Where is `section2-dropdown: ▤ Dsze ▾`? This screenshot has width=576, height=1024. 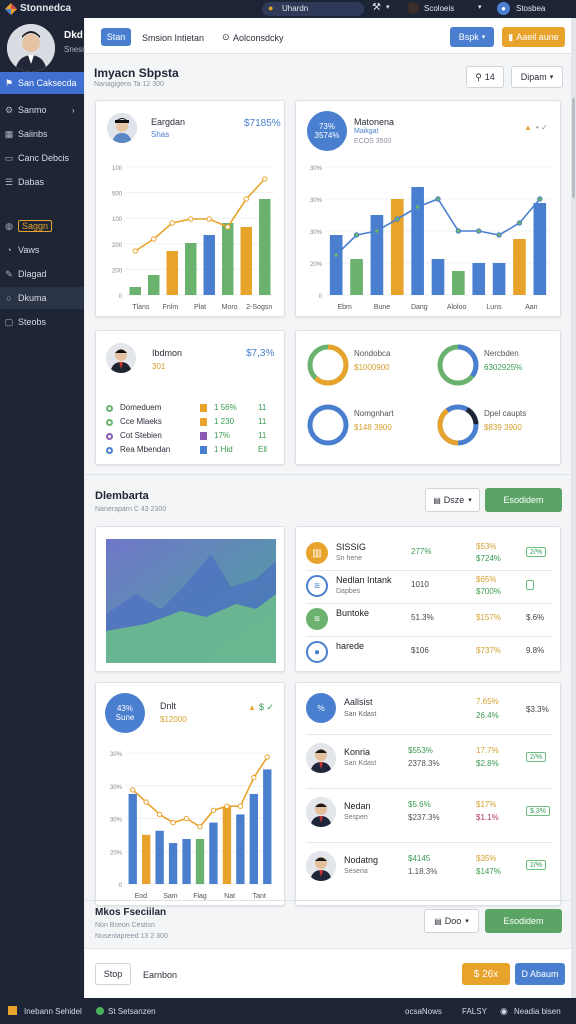 section2-dropdown: ▤ Dsze ▾ is located at coordinates (452, 500).